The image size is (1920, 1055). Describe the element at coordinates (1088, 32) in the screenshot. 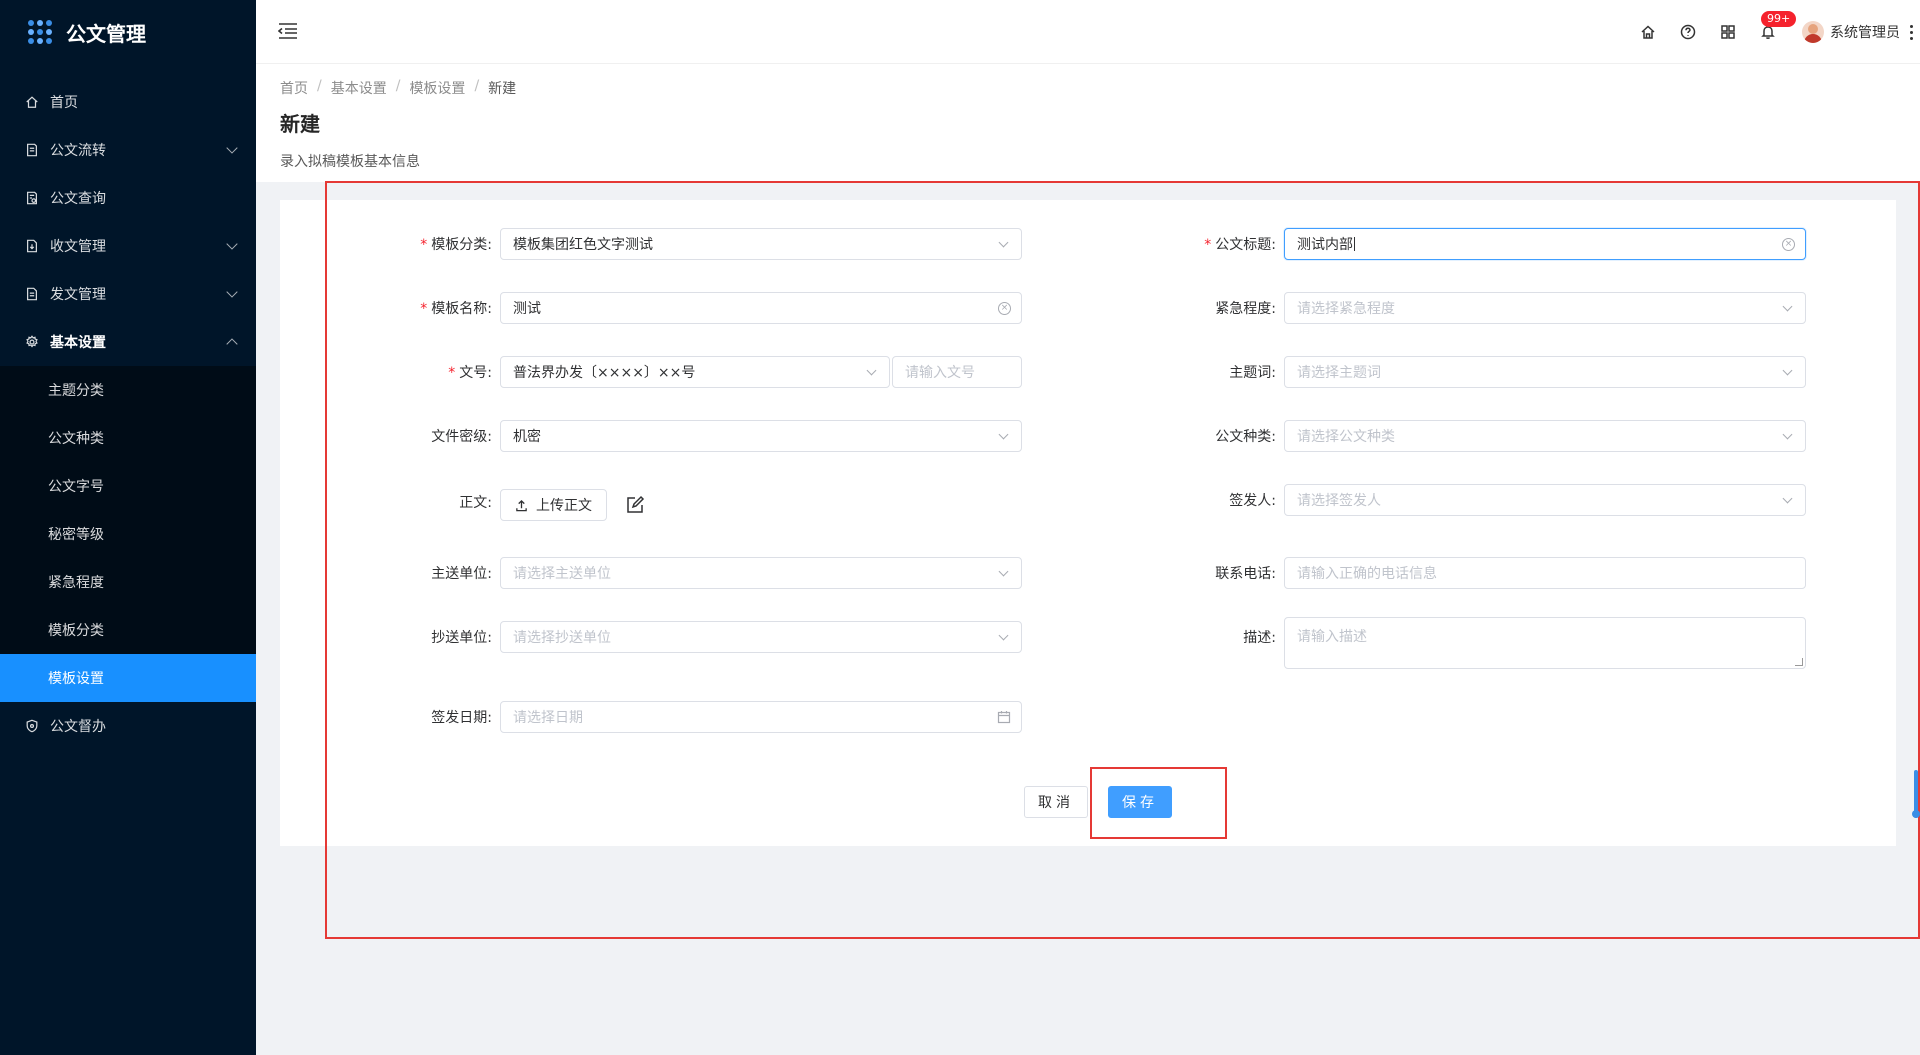

I see `top-header: 99+ 系统管理员` at that location.